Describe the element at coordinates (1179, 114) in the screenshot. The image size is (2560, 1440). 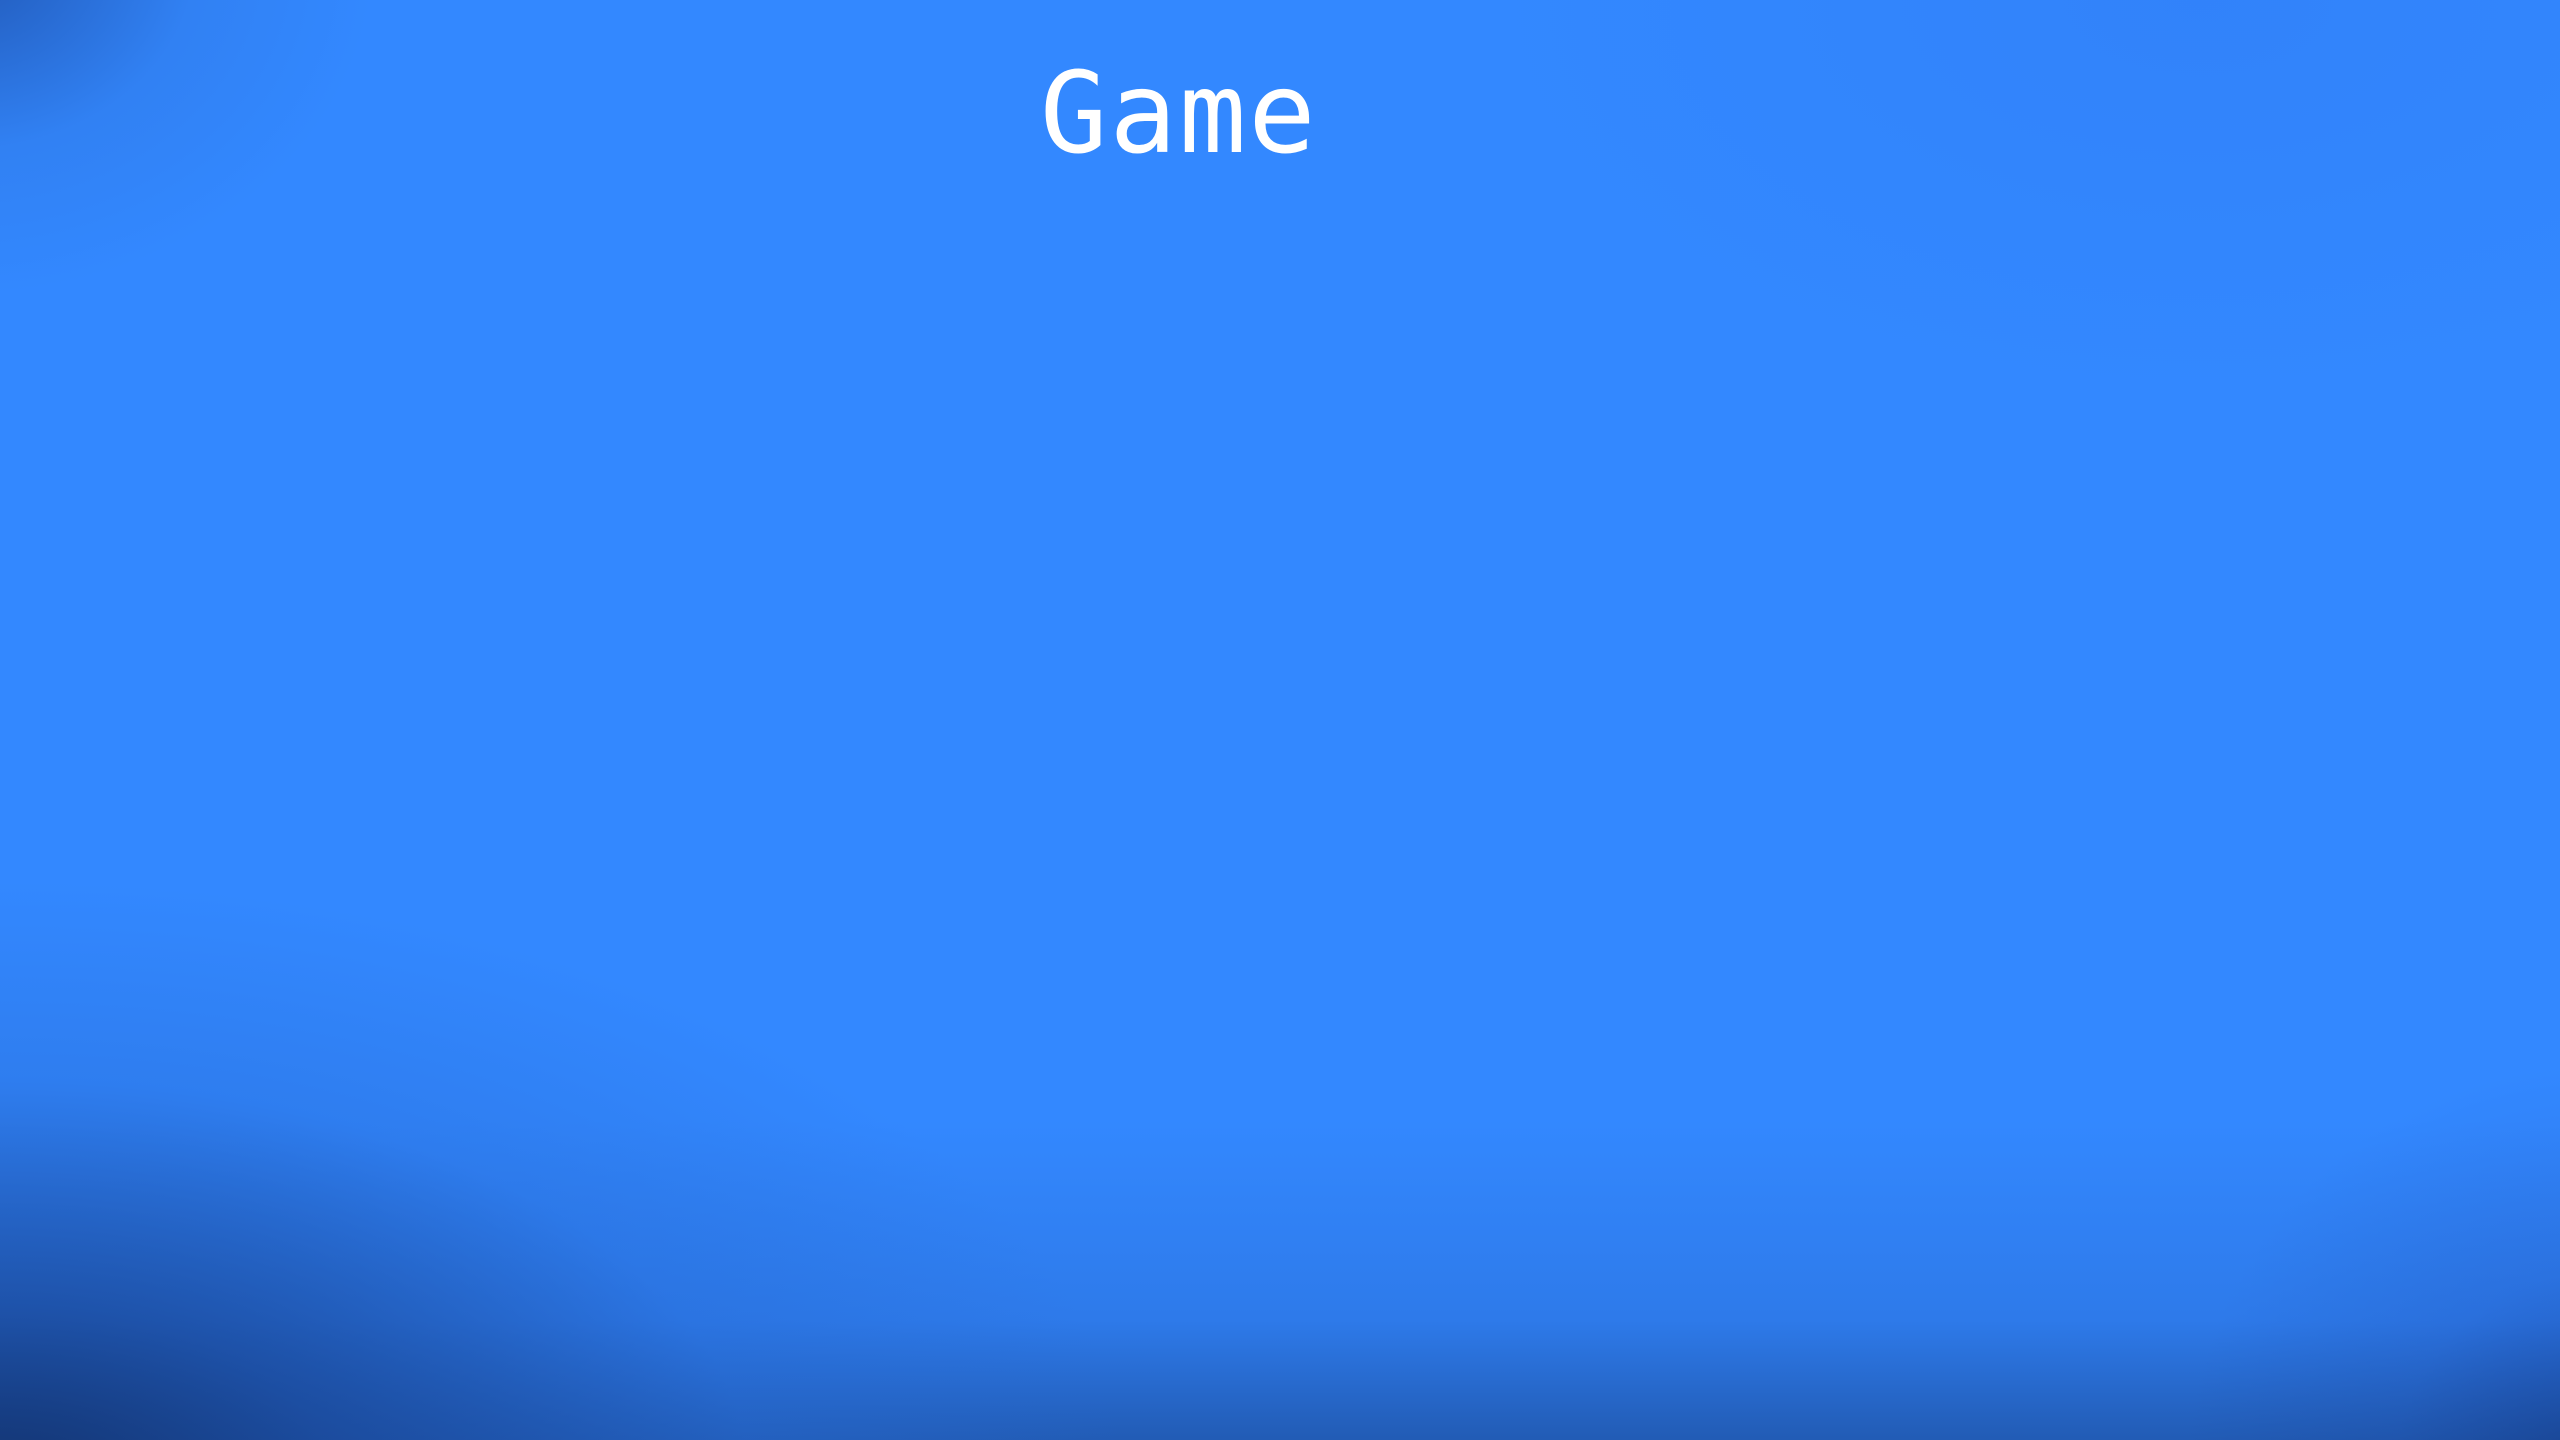
I see `game-title: Game` at that location.